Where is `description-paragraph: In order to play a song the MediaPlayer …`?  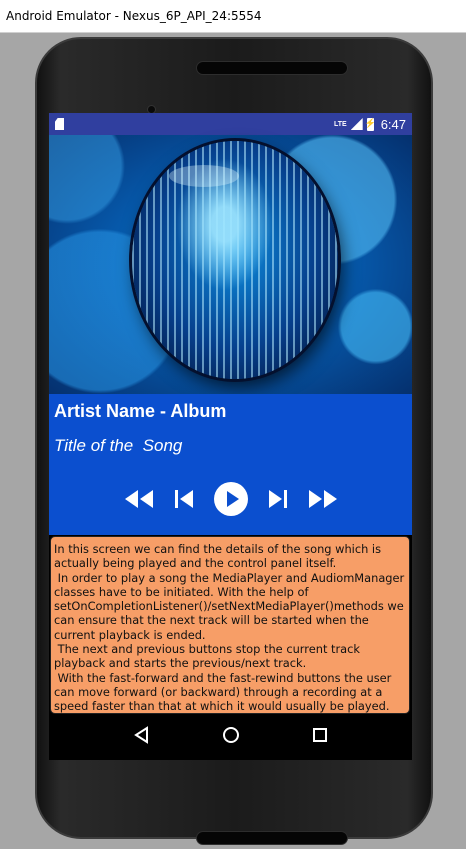 description-paragraph: In order to play a song the MediaPlayer … is located at coordinates (231, 606).